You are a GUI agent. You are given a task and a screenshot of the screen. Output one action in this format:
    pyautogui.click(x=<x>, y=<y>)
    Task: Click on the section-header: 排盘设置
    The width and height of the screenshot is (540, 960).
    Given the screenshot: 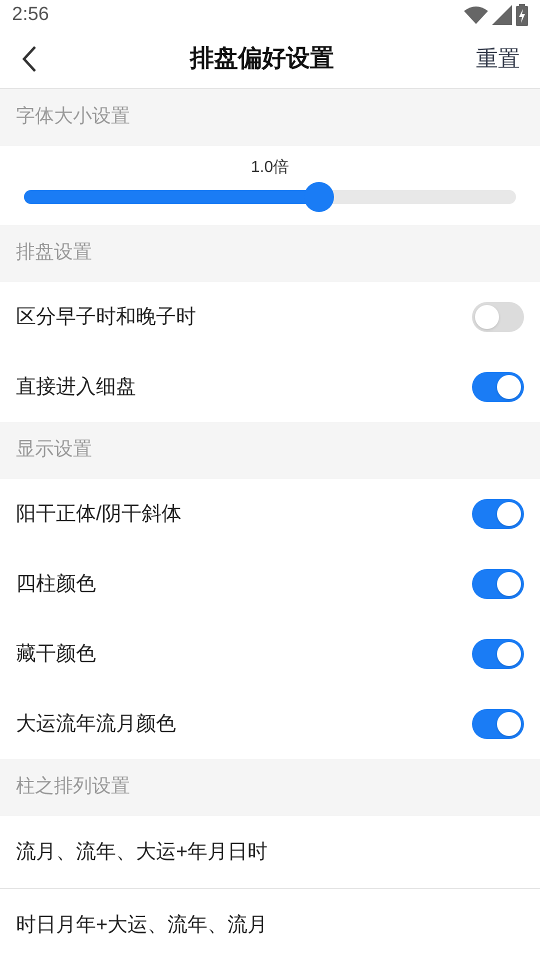 What is the action you would take?
    pyautogui.click(x=270, y=253)
    